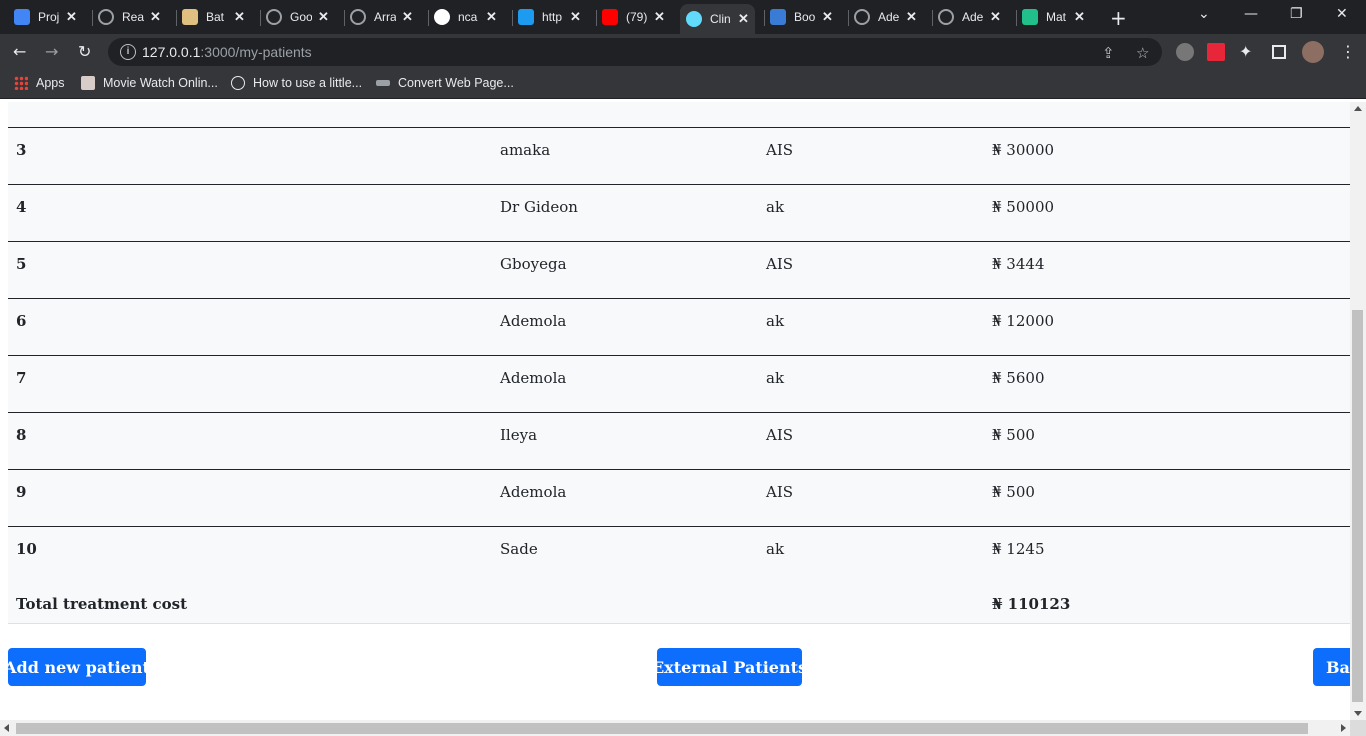 This screenshot has width=1366, height=736. What do you see at coordinates (805, 17) in the screenshot?
I see `tab-title: Boo` at bounding box center [805, 17].